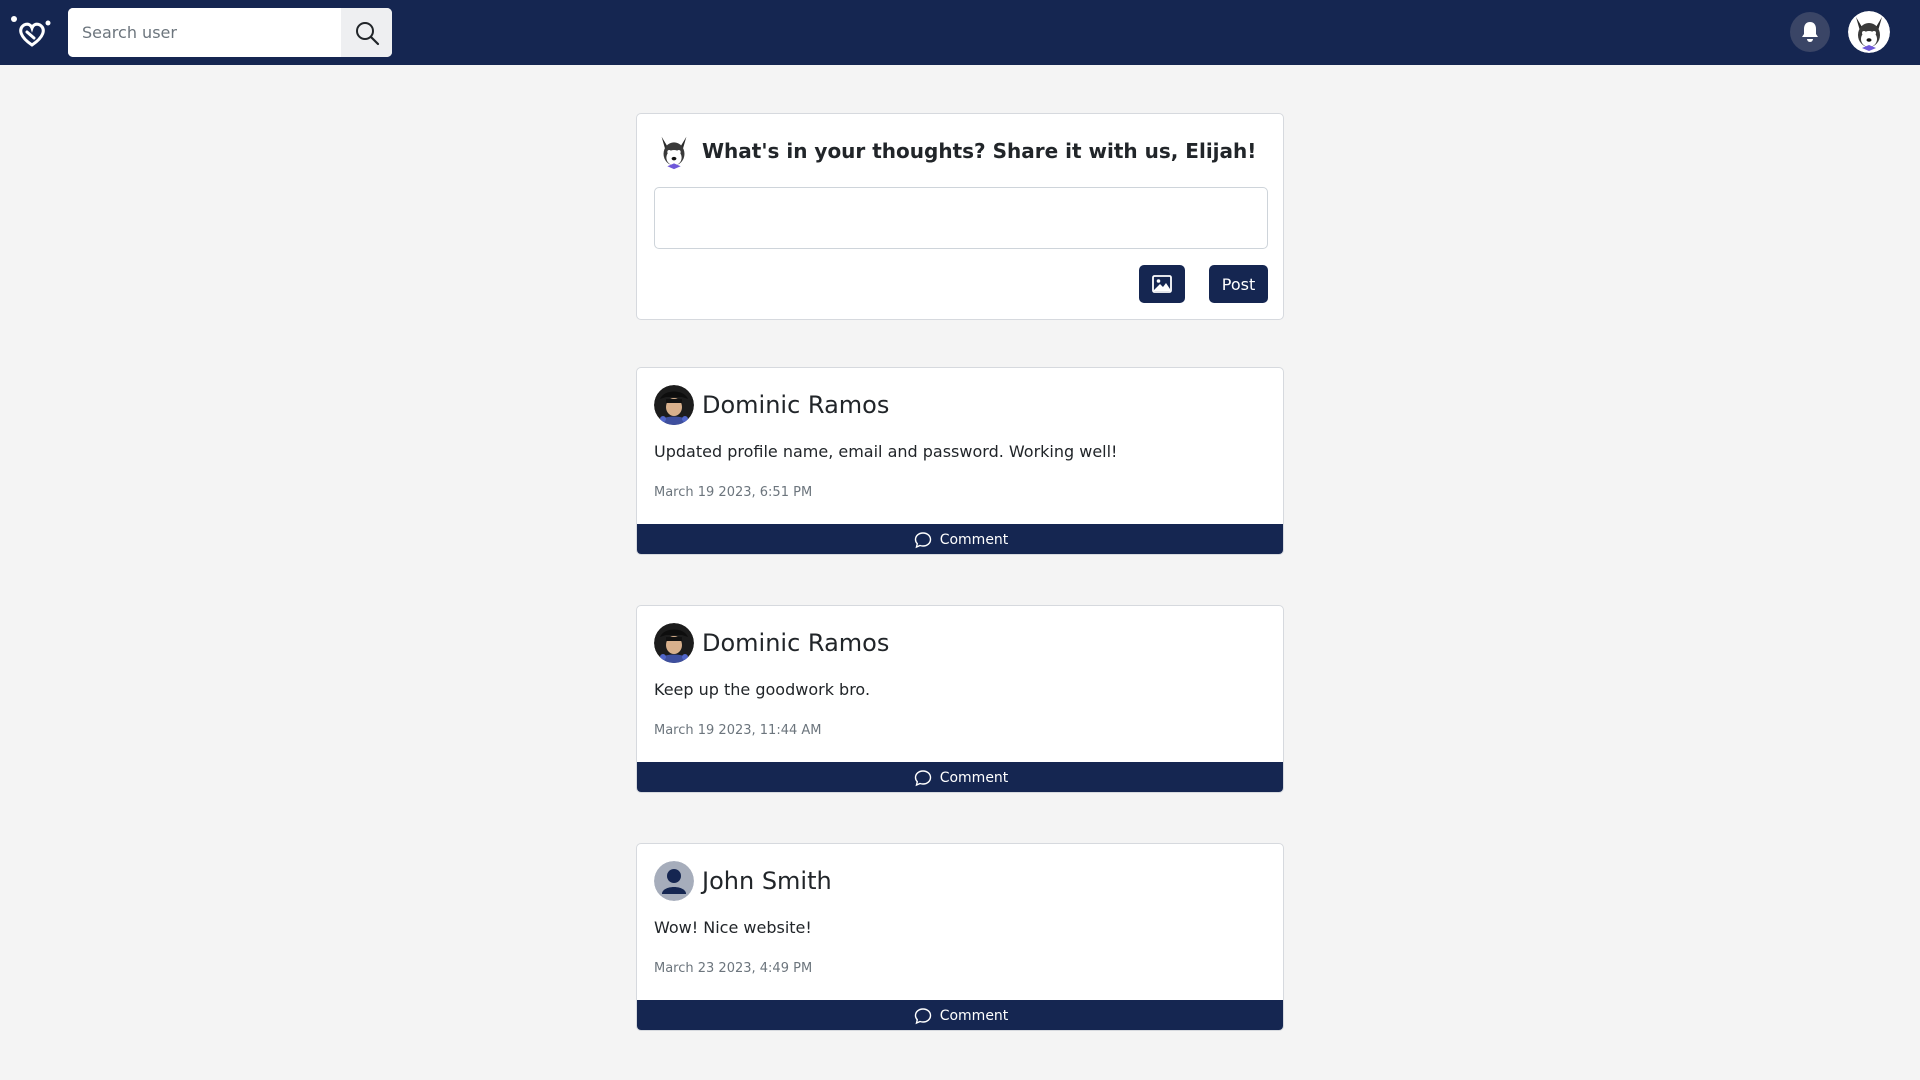  I want to click on search-bar, so click(230, 32).